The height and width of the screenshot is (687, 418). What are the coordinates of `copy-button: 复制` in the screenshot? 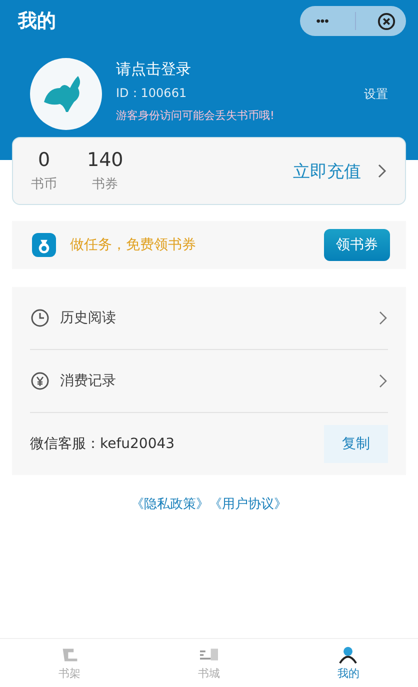 It's located at (356, 444).